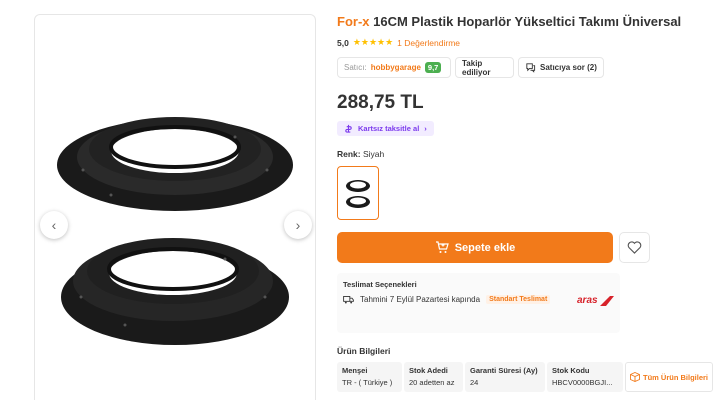 The image size is (721, 400). Describe the element at coordinates (571, 370) in the screenshot. I see `spec-key: Stok Kodu` at that location.